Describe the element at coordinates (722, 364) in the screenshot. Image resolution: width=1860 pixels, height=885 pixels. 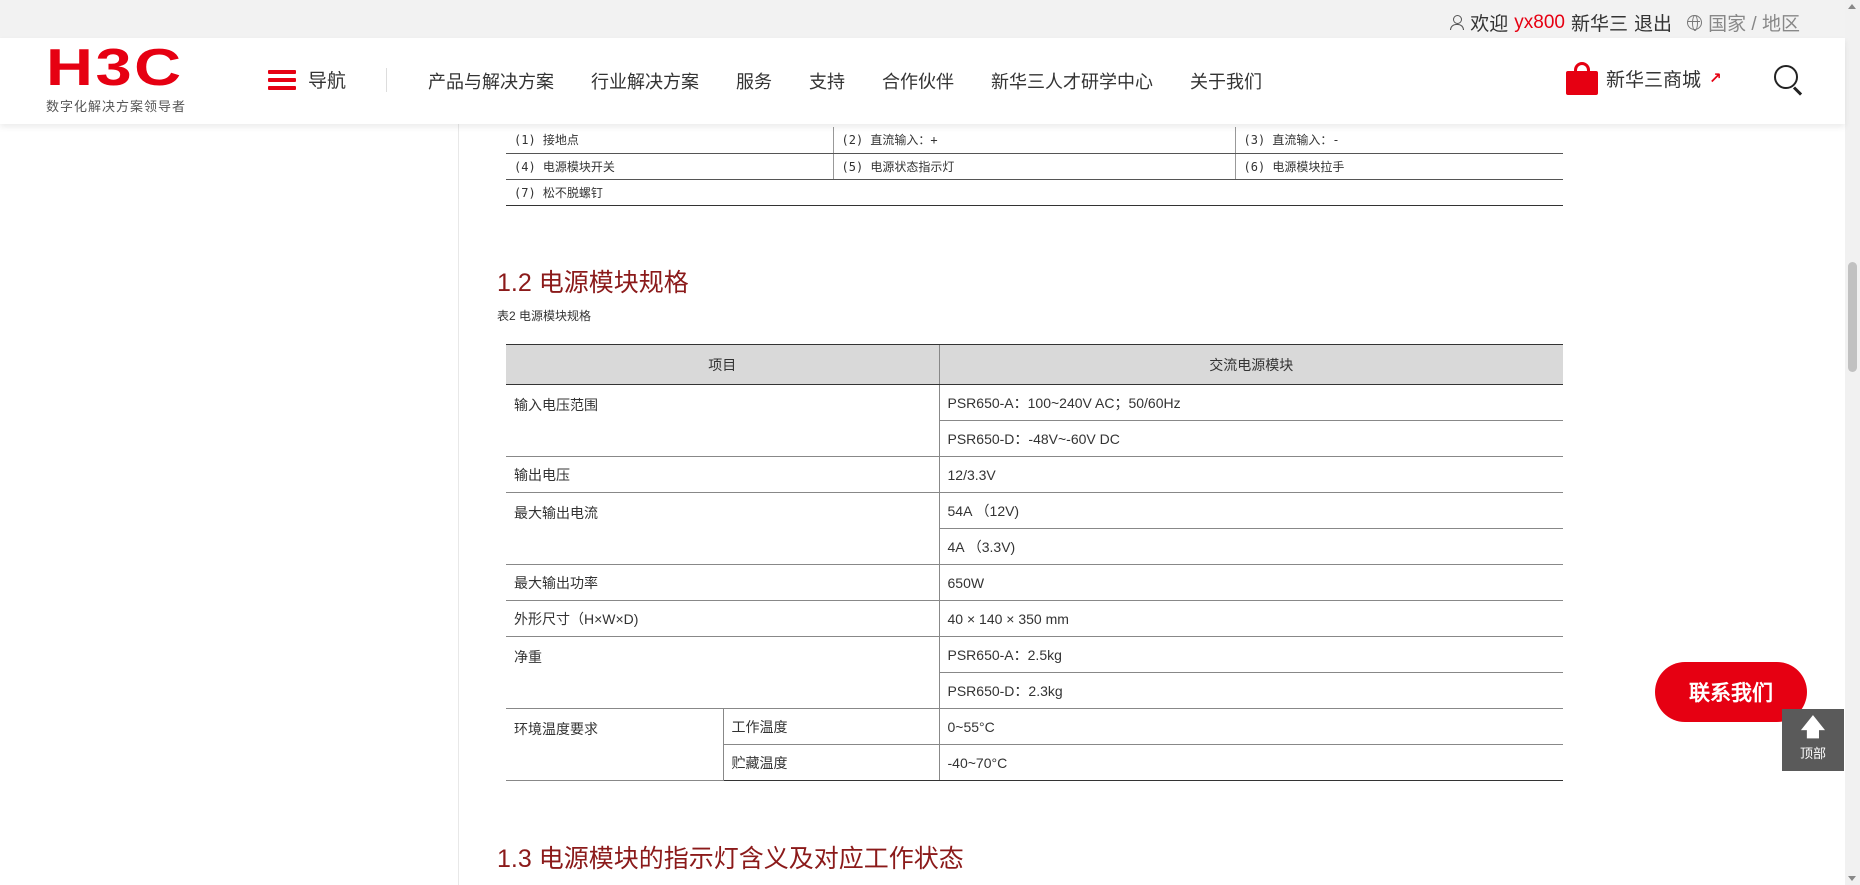
I see `column-header: 项目` at that location.